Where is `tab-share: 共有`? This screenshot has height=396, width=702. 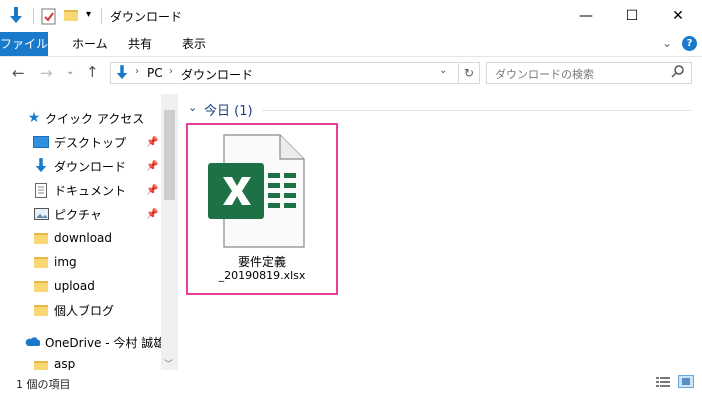
tab-share: 共有 is located at coordinates (140, 44).